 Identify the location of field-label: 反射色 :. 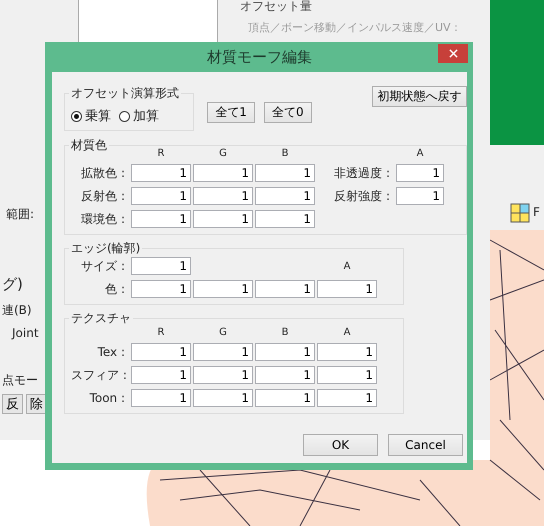
(103, 196).